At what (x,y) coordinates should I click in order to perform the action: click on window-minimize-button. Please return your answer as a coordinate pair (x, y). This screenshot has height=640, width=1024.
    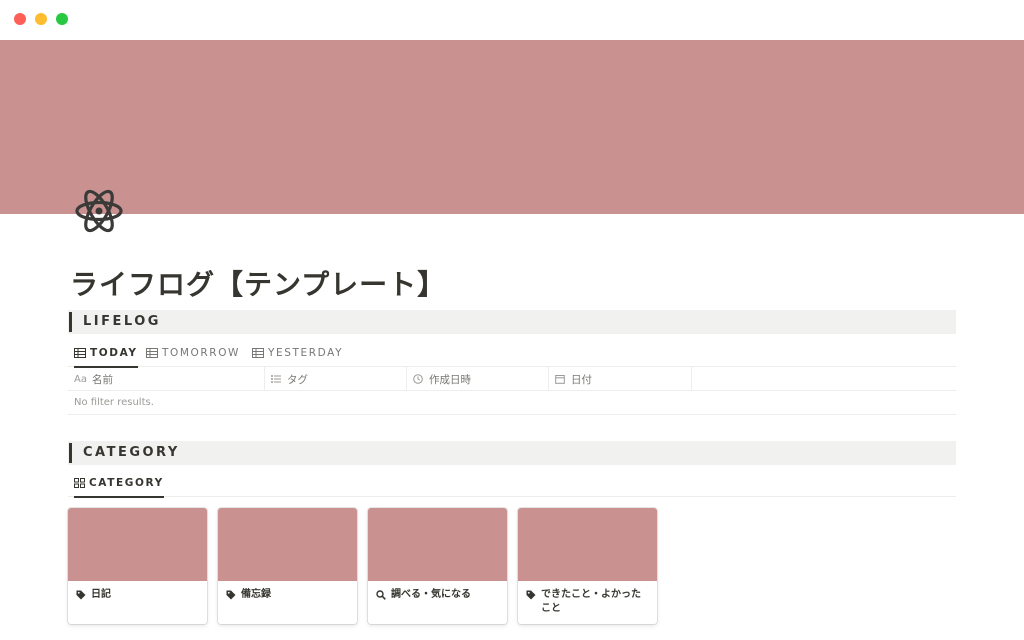
    Looking at the image, I should click on (41, 19).